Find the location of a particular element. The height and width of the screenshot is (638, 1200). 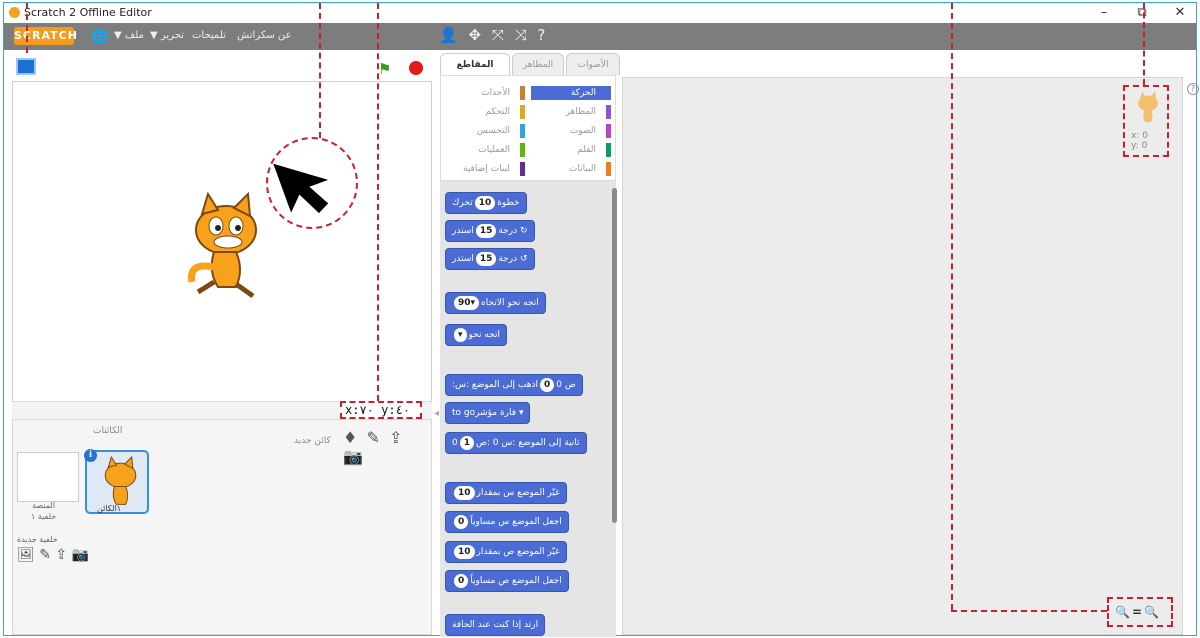

motion-block: خطوة10تحرك is located at coordinates (486, 203).